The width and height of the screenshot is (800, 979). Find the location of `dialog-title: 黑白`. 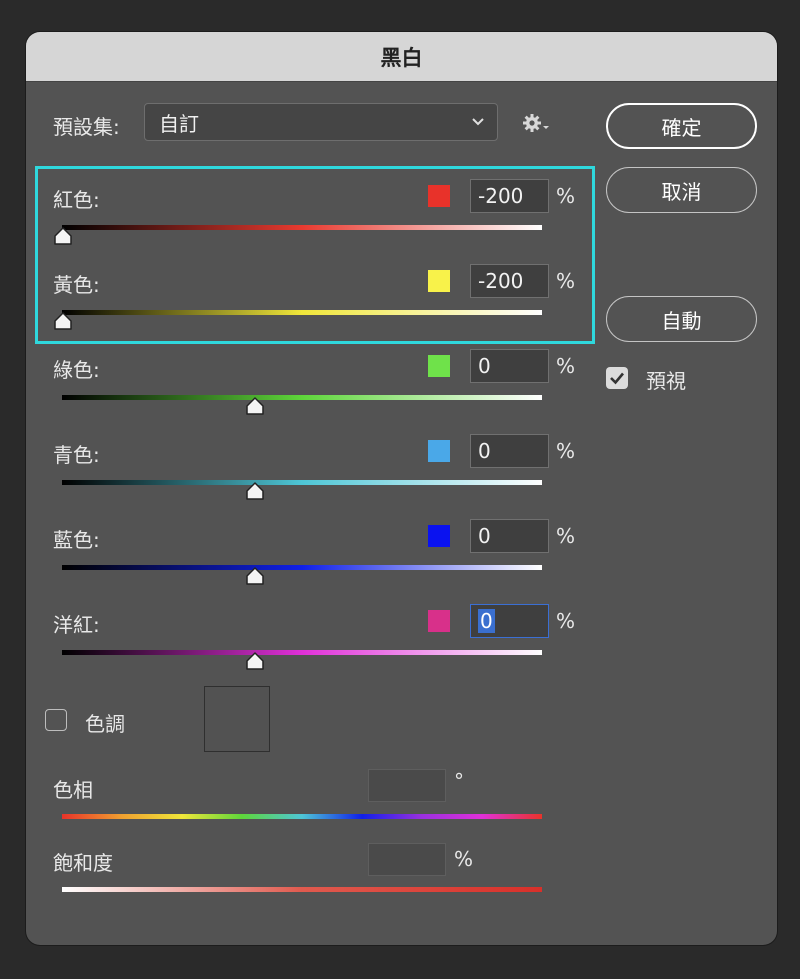

dialog-title: 黑白 is located at coordinates (401, 57).